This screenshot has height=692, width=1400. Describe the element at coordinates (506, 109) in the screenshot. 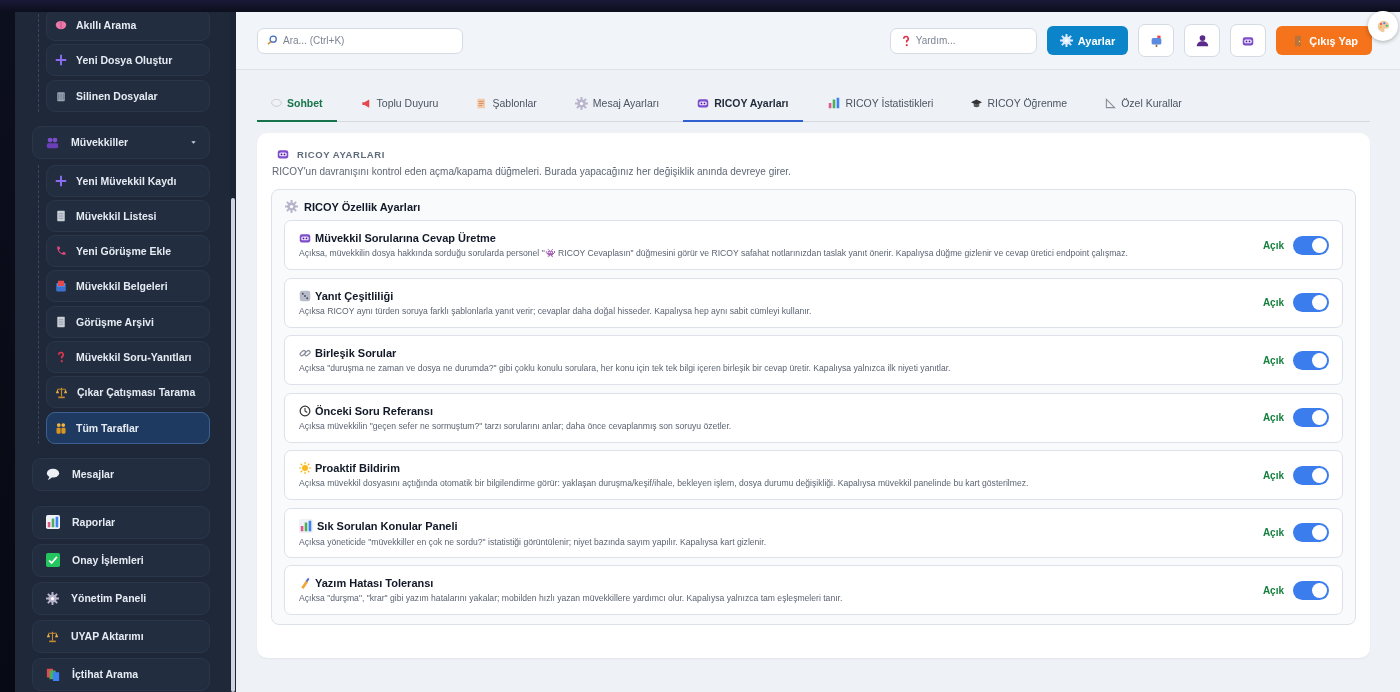

I see `tab: Şablonlar` at that location.